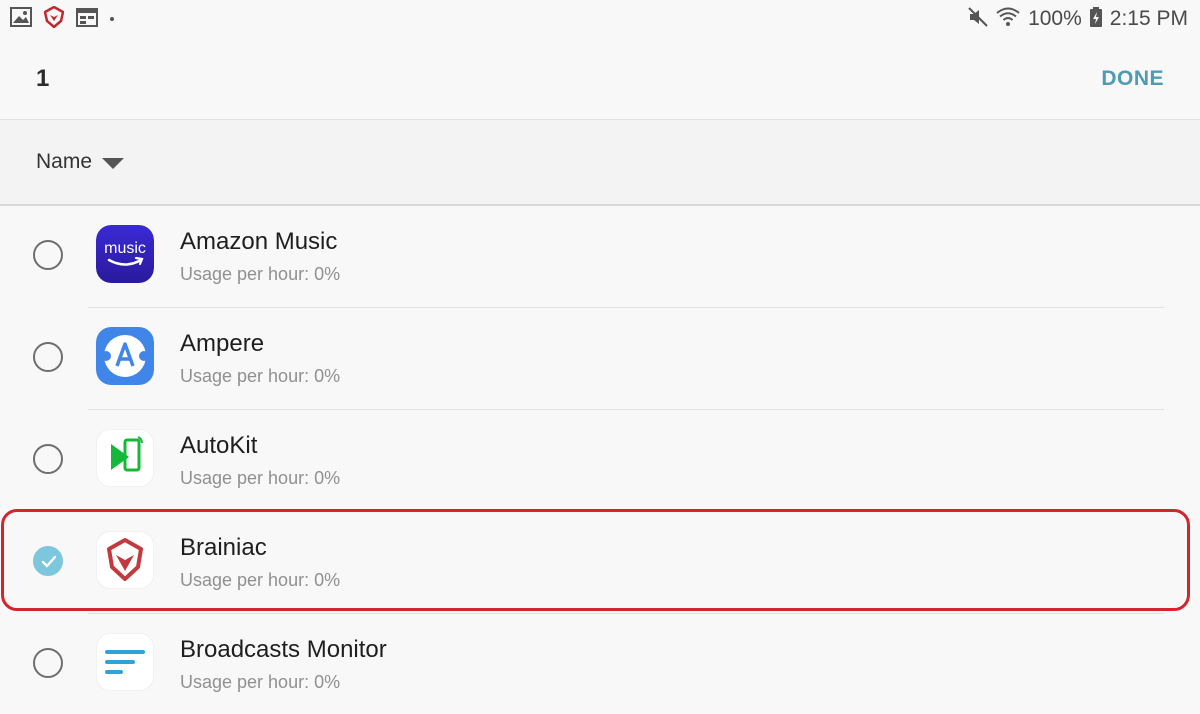 This screenshot has height=714, width=1200. What do you see at coordinates (1148, 18) in the screenshot?
I see `clock: 2:15 PM` at bounding box center [1148, 18].